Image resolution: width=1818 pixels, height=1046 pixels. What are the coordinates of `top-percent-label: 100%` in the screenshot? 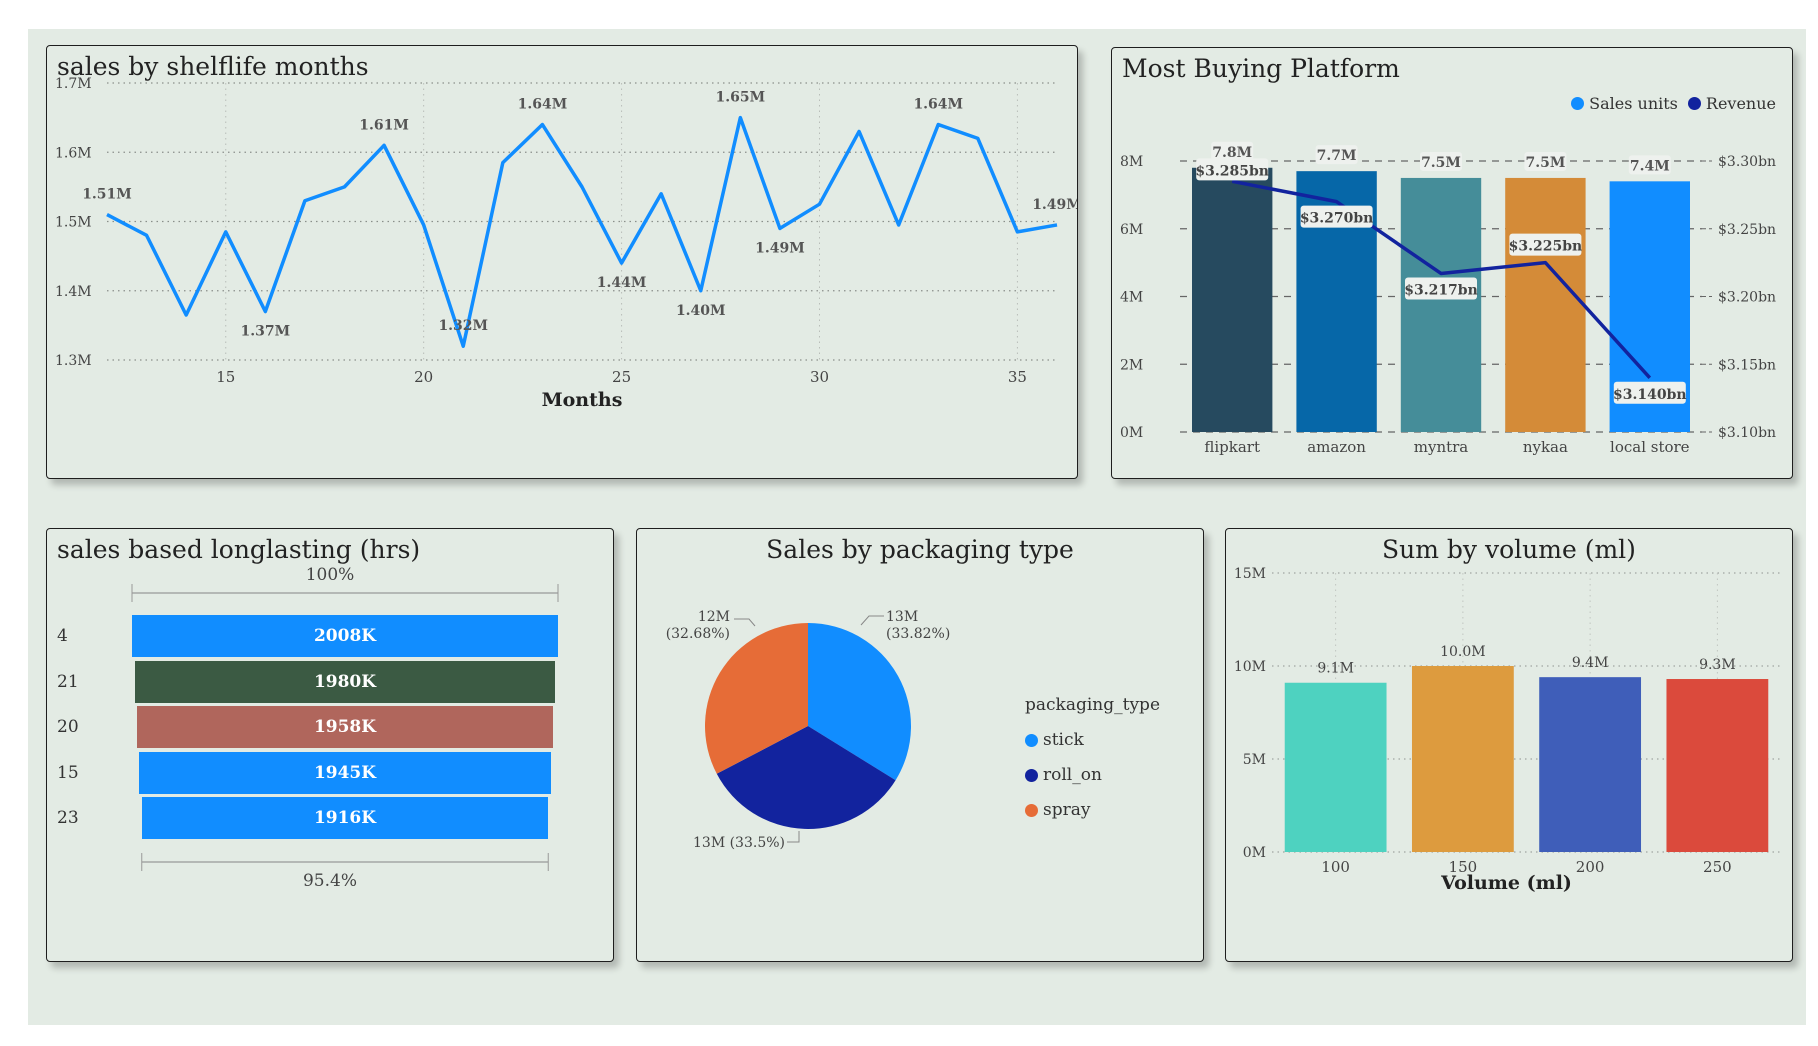 It's located at (330, 575).